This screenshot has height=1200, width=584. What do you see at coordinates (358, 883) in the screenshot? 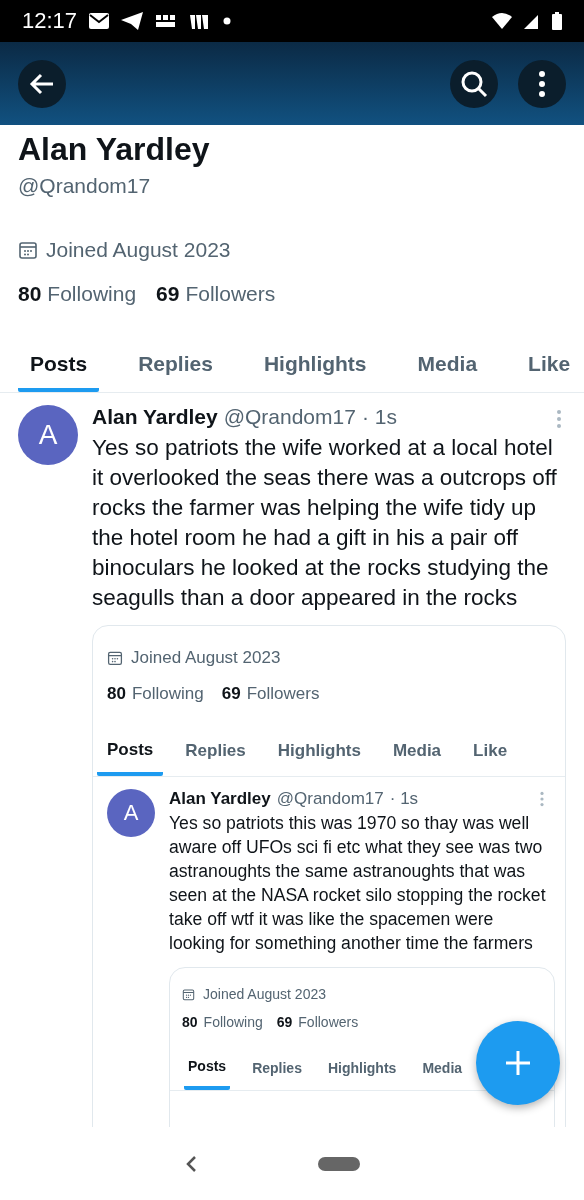
I see `post-text: Yes so patriots this was 1970 so thay was well aware off UFOs sci fi etc what they see was two astranoughts the same astranoughts that was seen at the NASA rocket silo stopping the rocket take off wtf it was like the spacemen were looking for something another time the farmers` at bounding box center [358, 883].